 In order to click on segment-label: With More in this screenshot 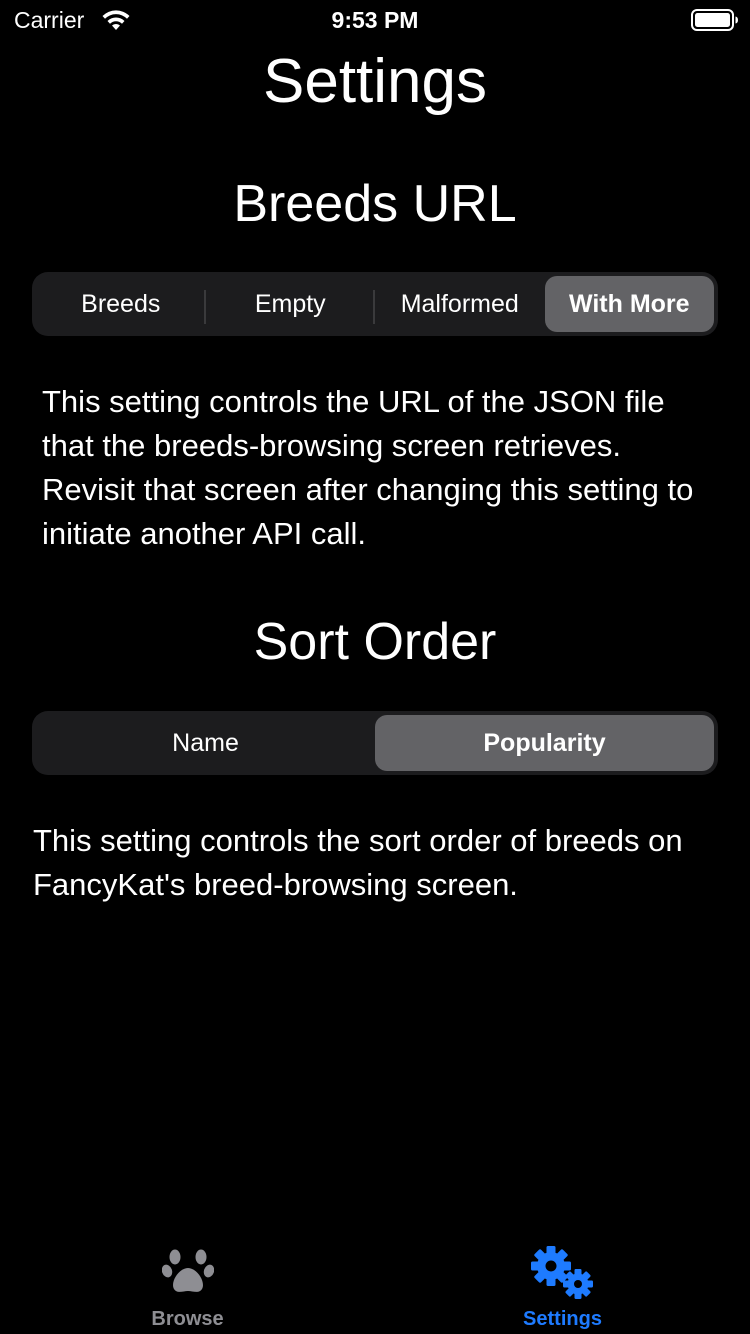, I will do `click(629, 303)`.